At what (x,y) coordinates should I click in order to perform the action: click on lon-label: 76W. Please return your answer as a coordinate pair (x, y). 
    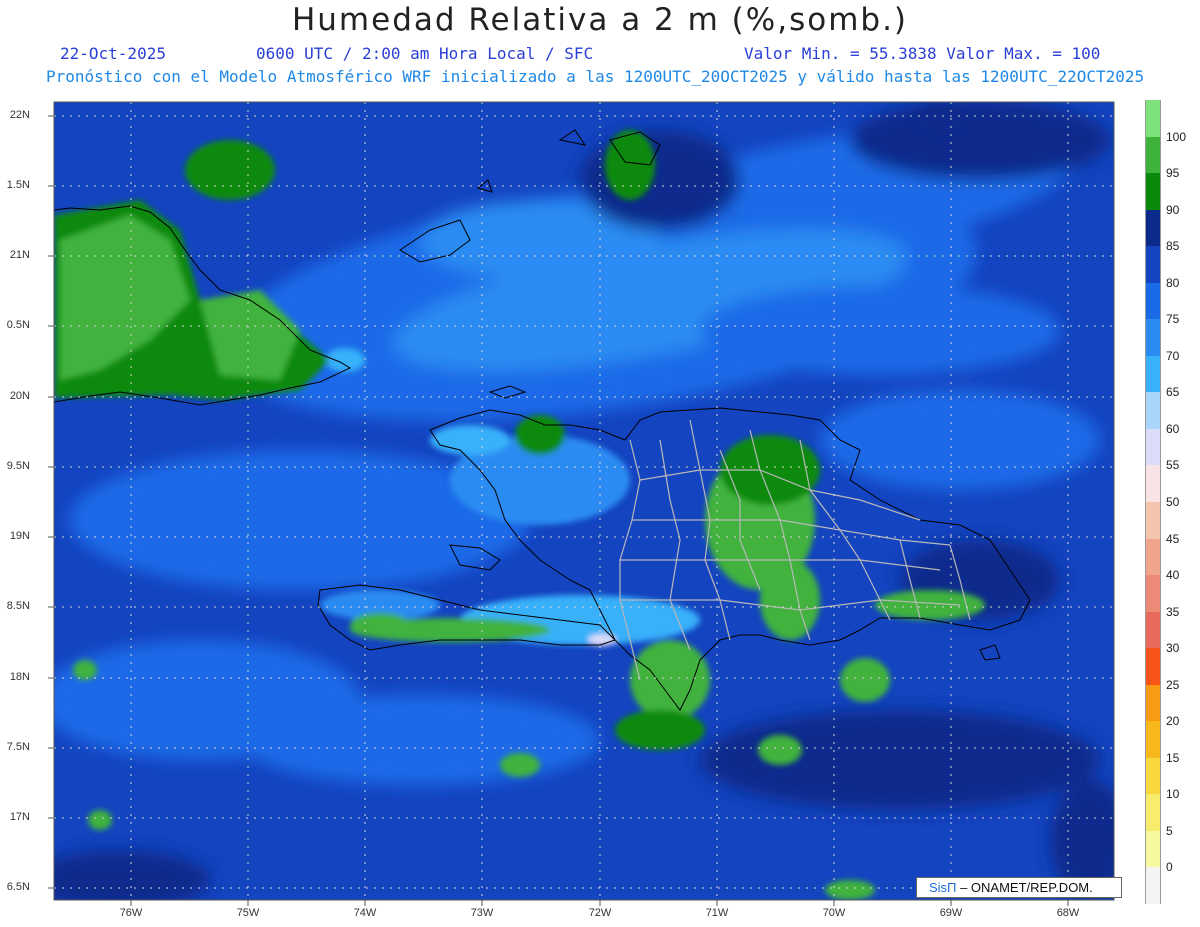
    Looking at the image, I should click on (131, 913).